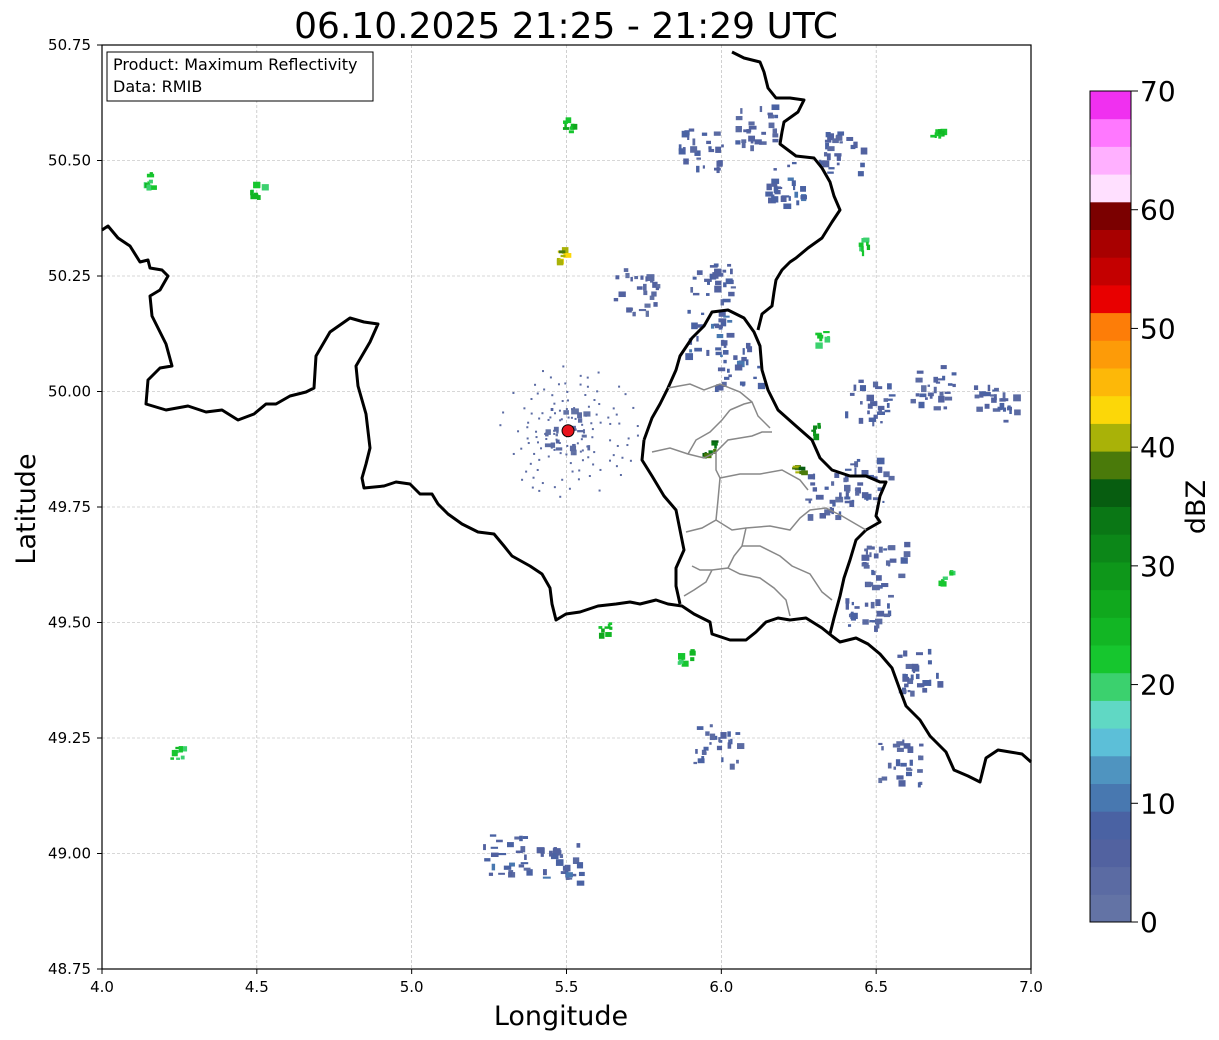  Describe the element at coordinates (568, 431) in the screenshot. I see `radar-site-marker` at that location.